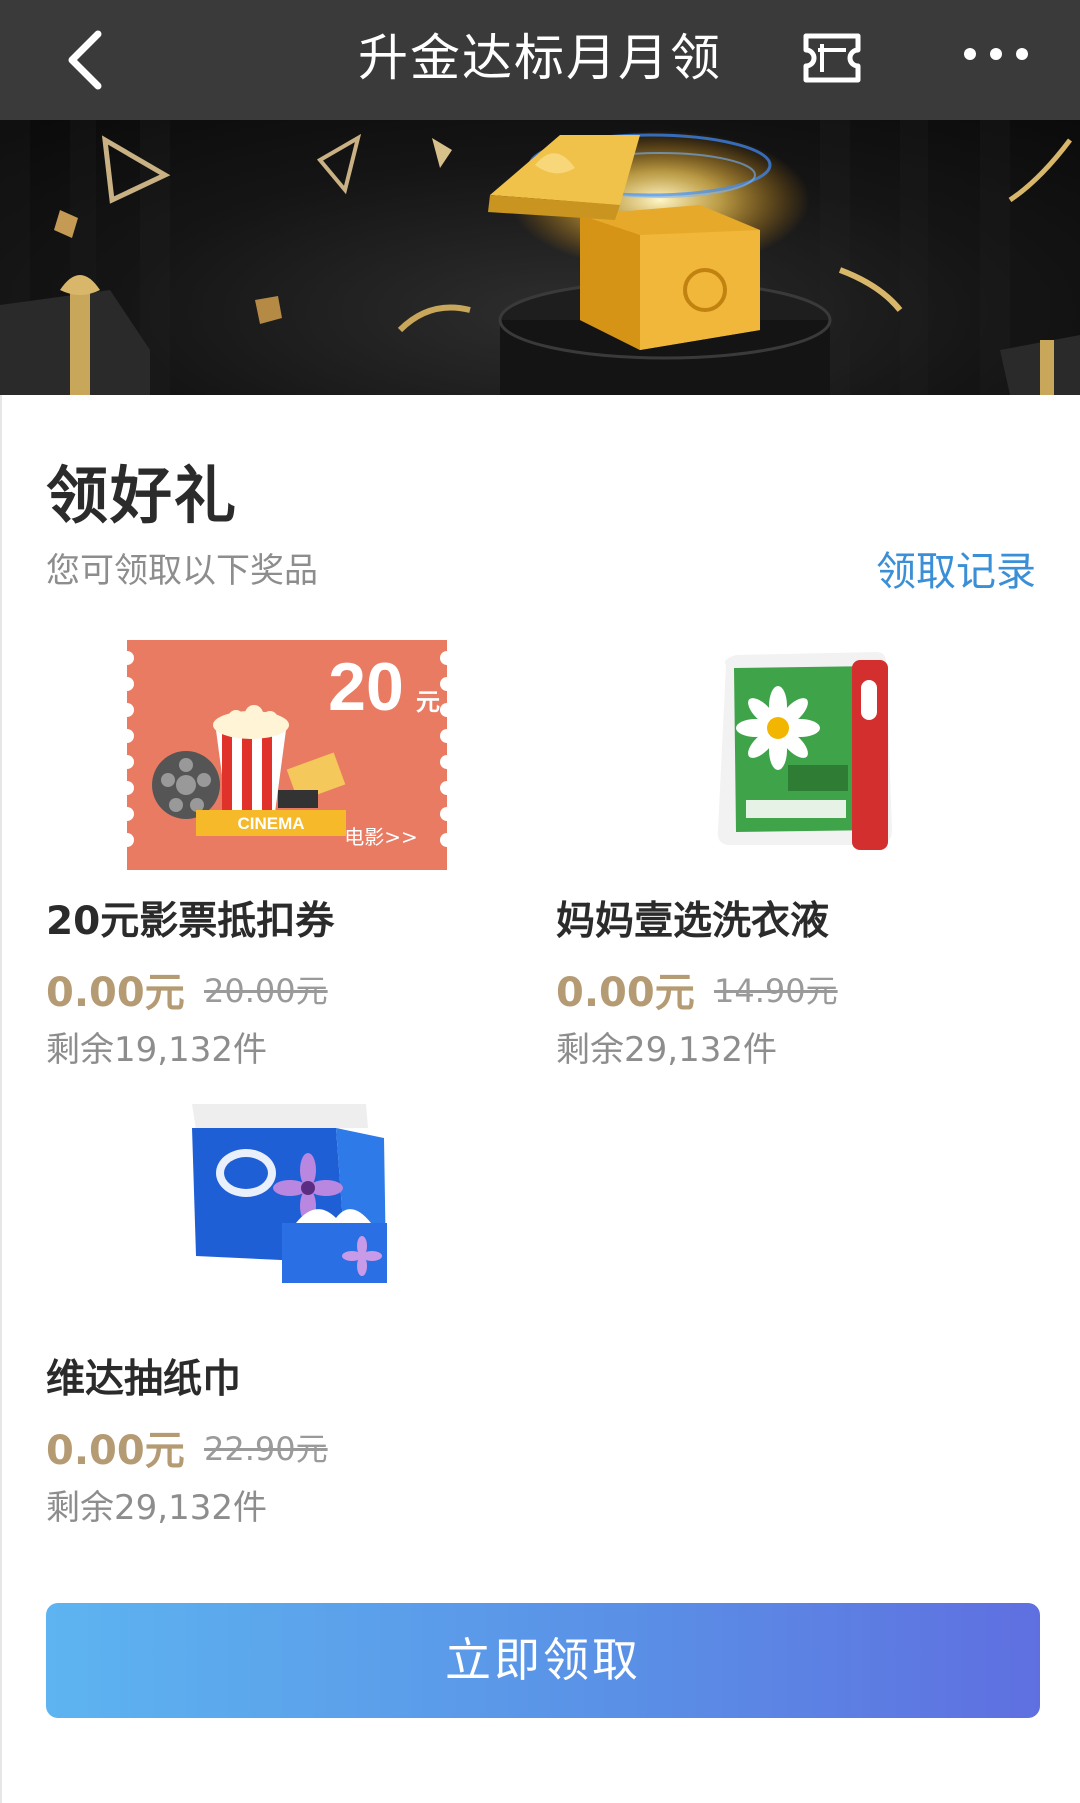 The width and height of the screenshot is (1080, 1803). What do you see at coordinates (266, 991) in the screenshot?
I see `prize-original-price: 20.00元` at bounding box center [266, 991].